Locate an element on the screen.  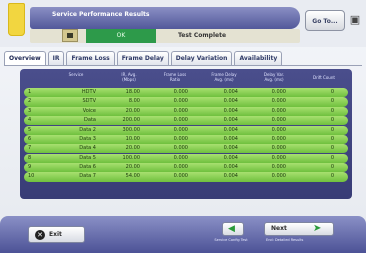
back-caption: Service Config Test is located at coordinates (231, 240).